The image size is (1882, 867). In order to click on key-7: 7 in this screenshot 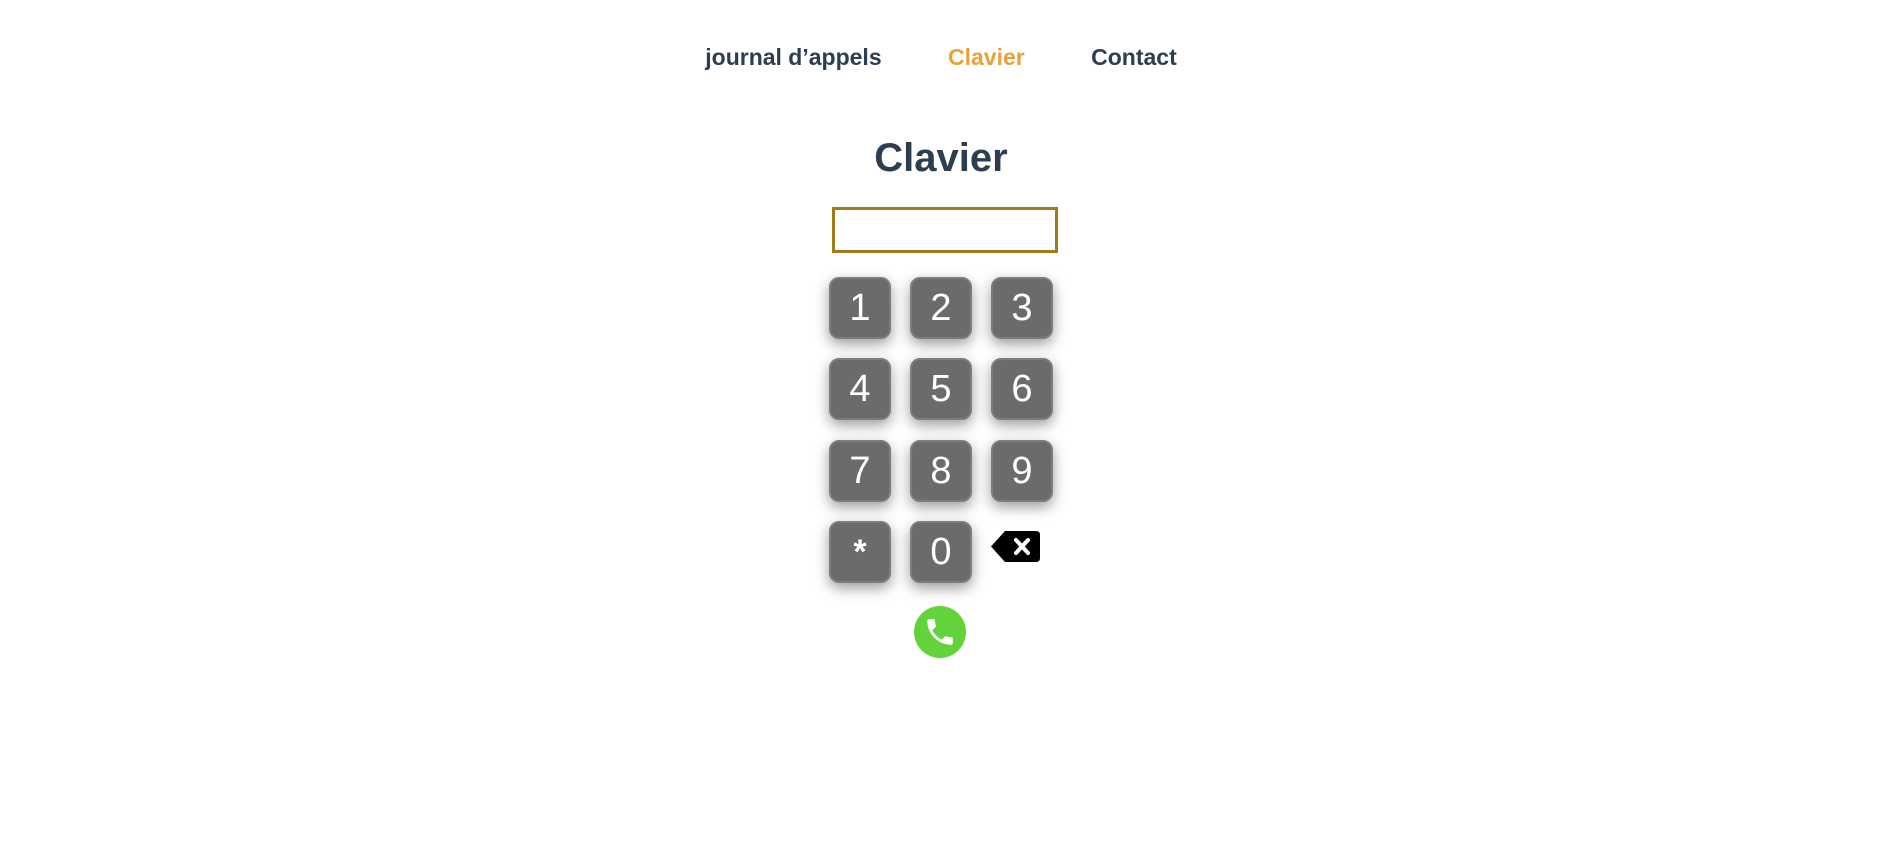, I will do `click(860, 471)`.